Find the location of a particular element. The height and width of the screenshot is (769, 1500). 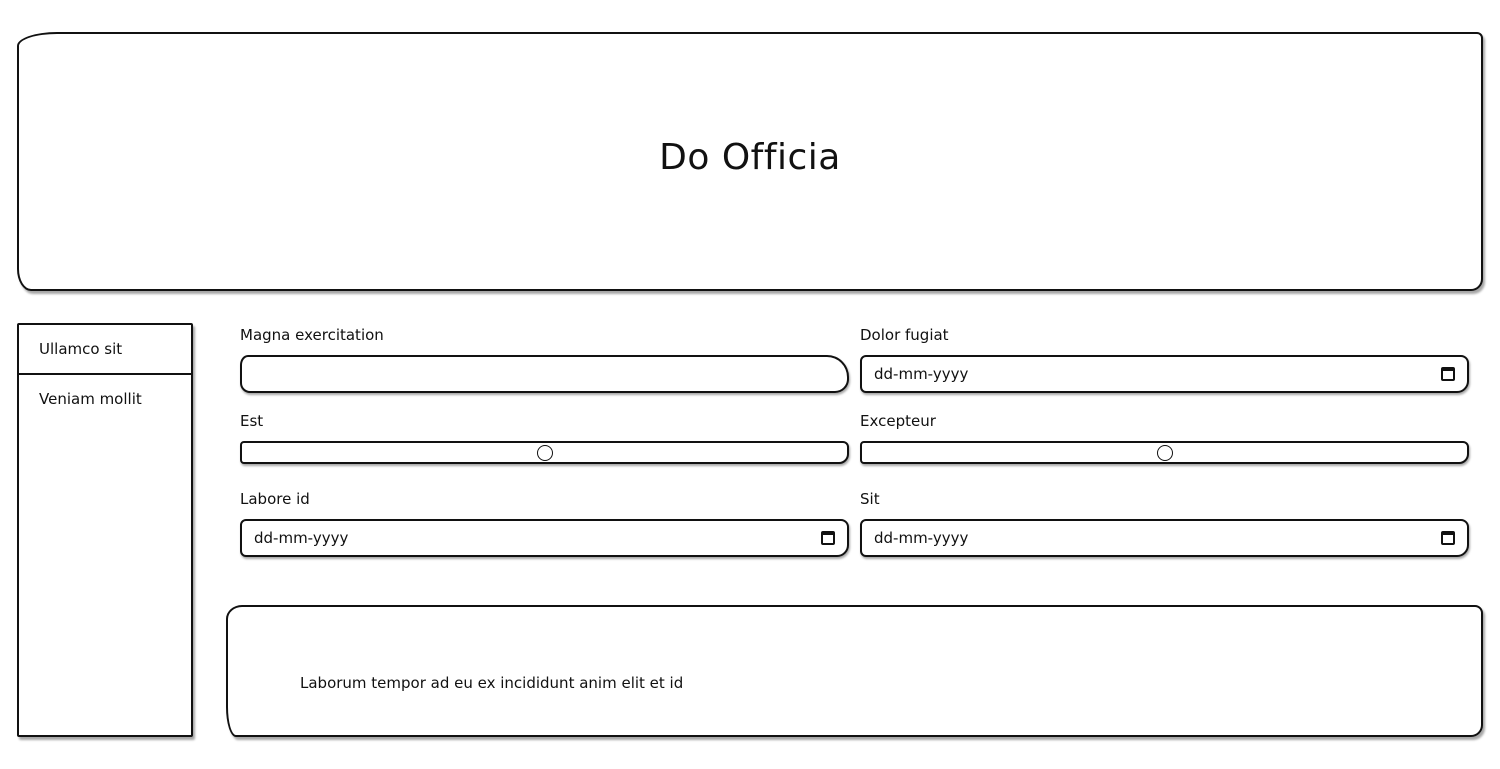

est-slider-thumb is located at coordinates (544, 452).